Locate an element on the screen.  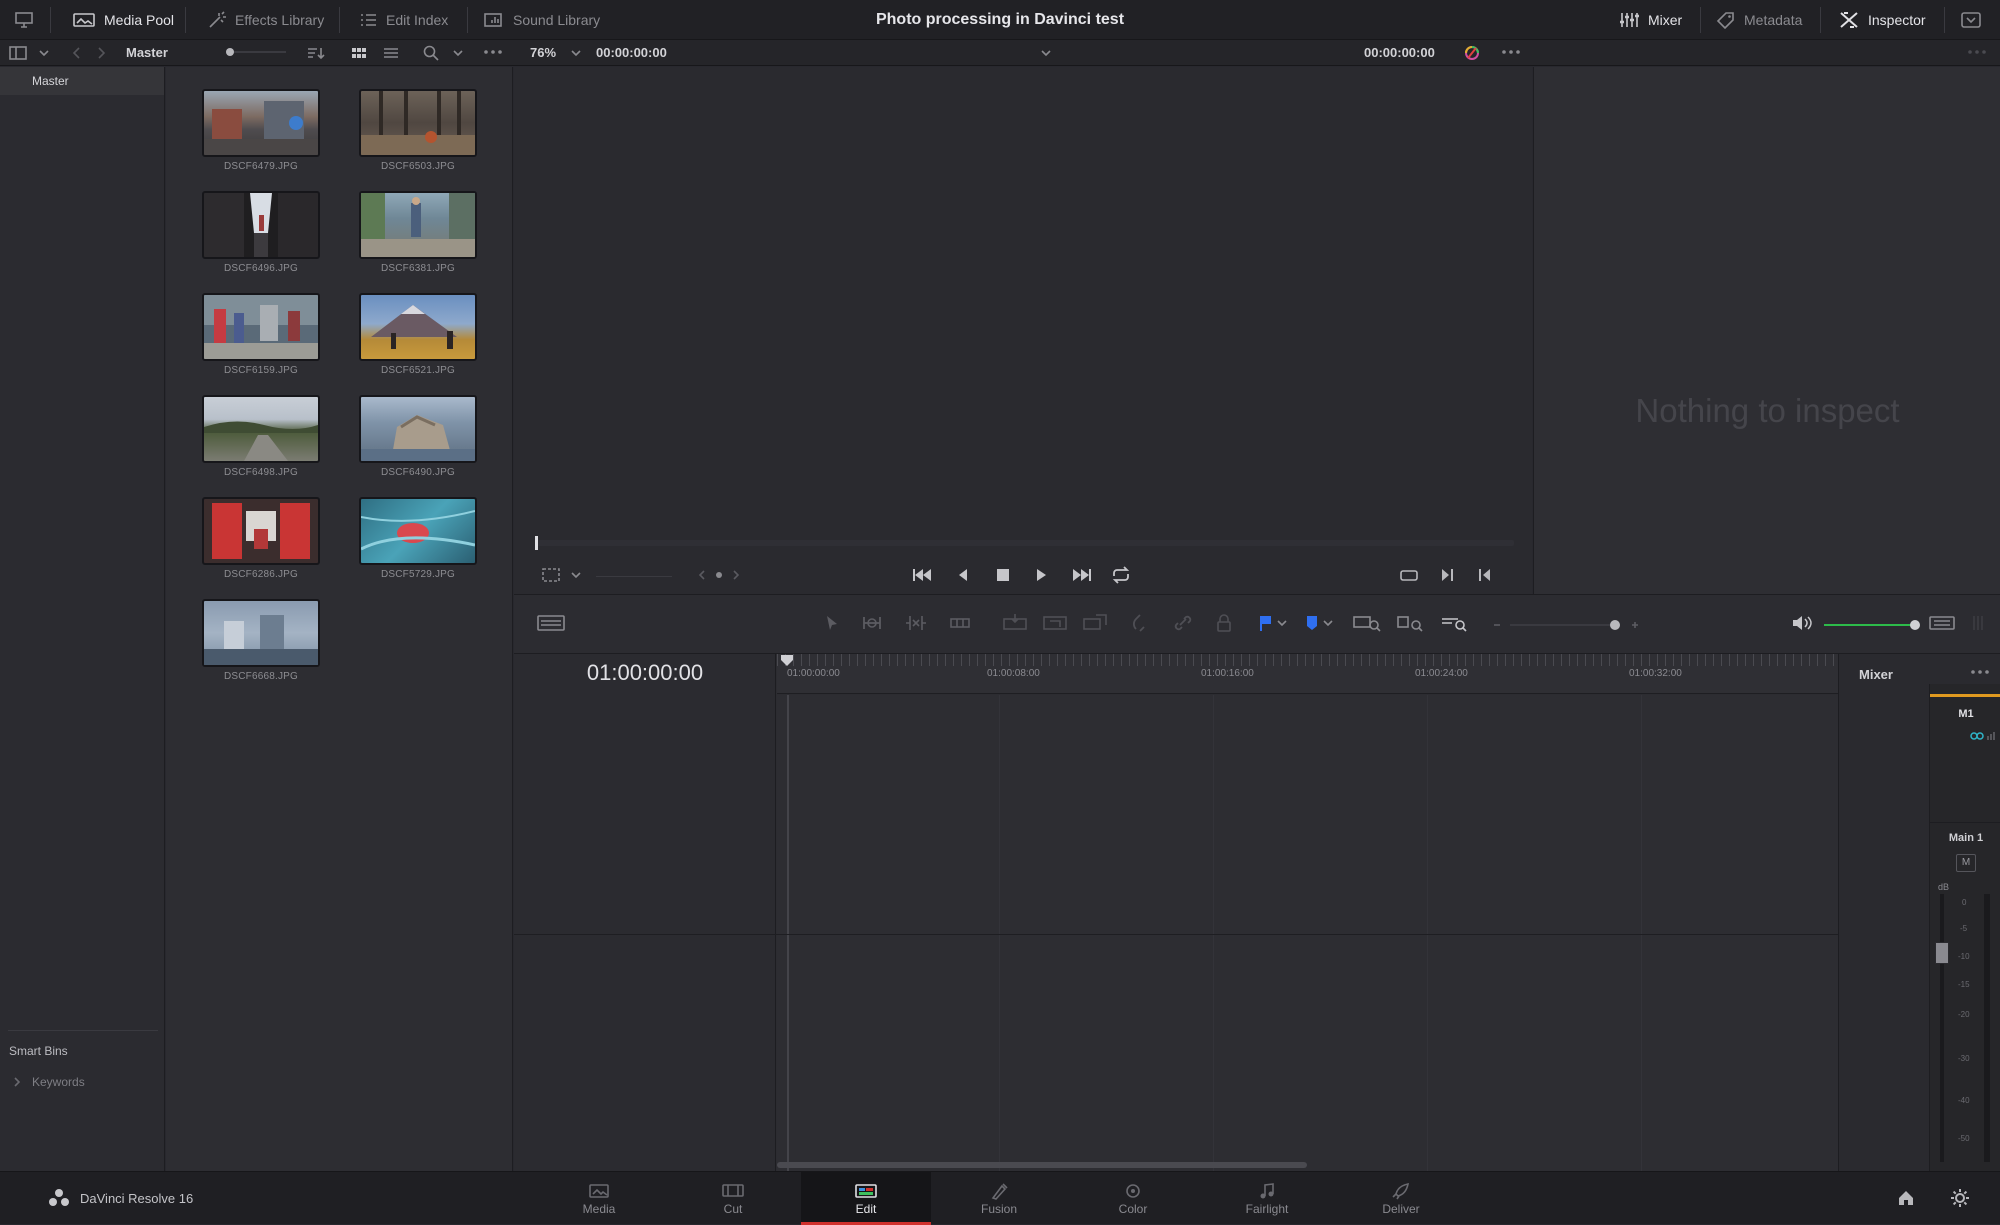
lock-icon is located at coordinates (1224, 623).